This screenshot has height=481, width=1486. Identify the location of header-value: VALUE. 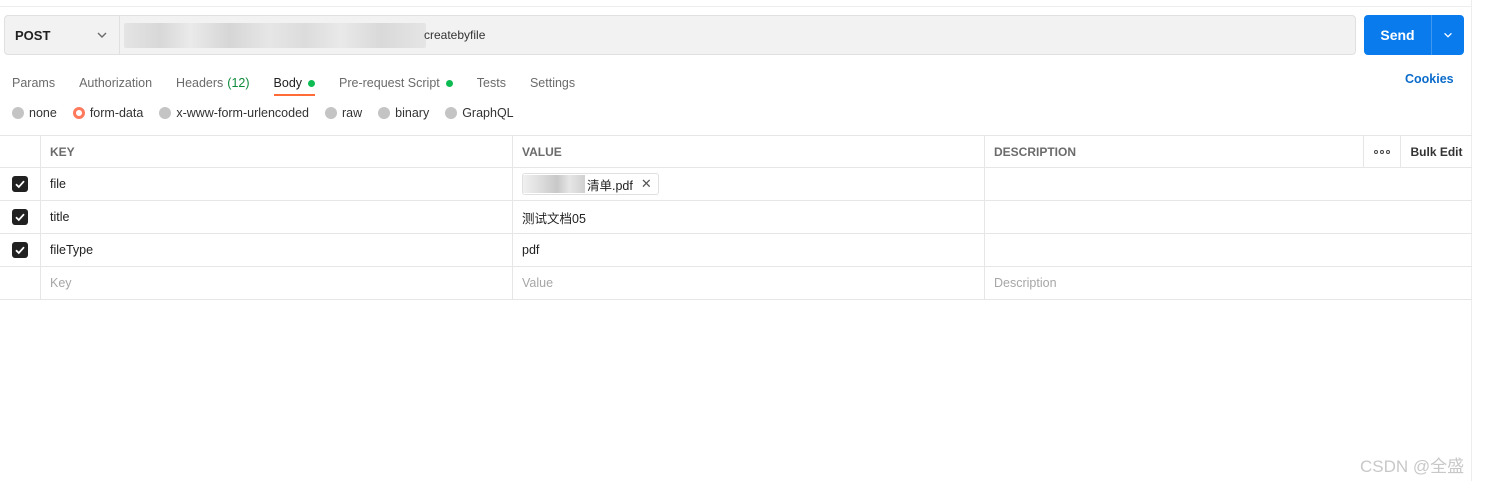
(749, 151).